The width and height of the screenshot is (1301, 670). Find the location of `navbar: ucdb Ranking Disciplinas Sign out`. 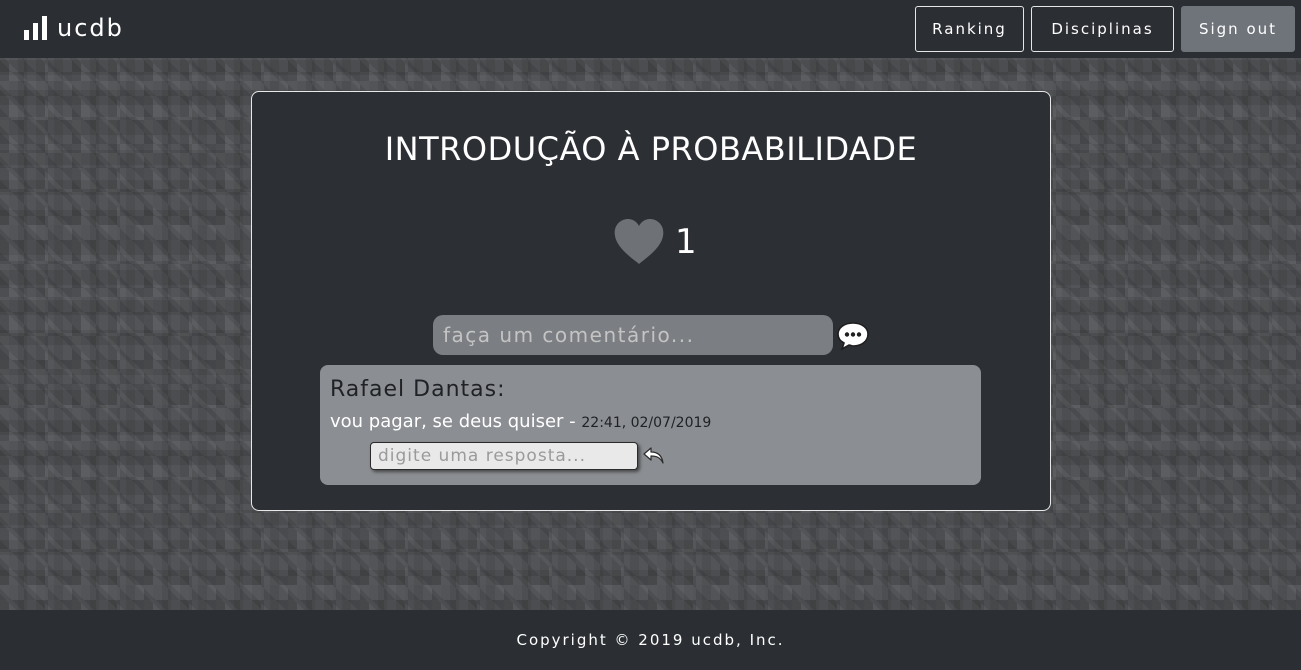

navbar: ucdb Ranking Disciplinas Sign out is located at coordinates (650, 29).